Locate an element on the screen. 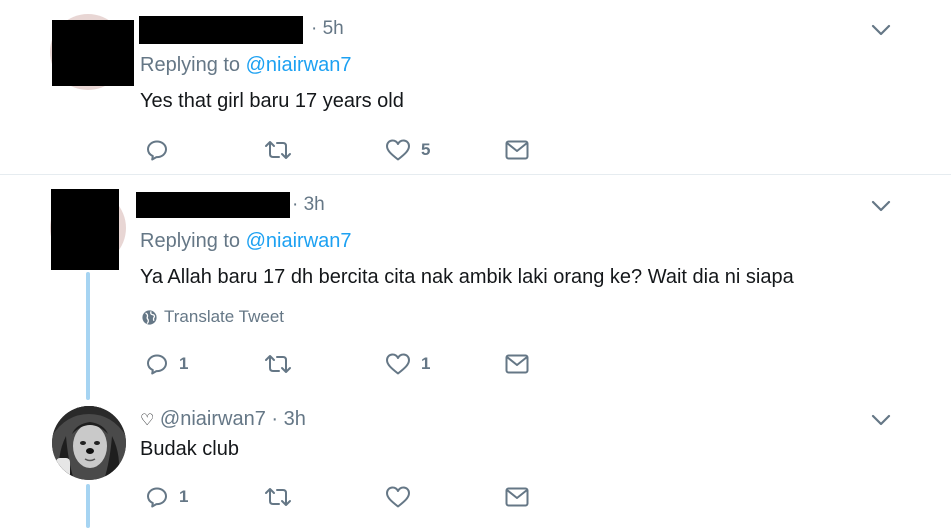 Image resolution: width=951 pixels, height=528 pixels. tweet-divider is located at coordinates (475, 174).